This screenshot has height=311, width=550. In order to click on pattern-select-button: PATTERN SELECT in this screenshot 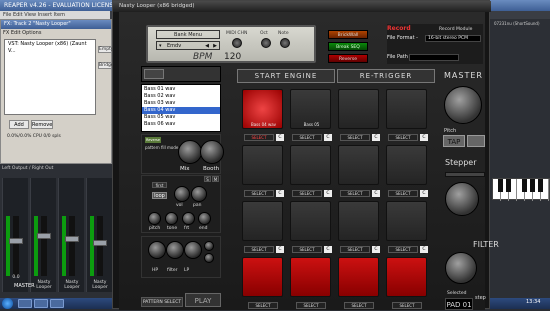, I will do `click(162, 302)`.